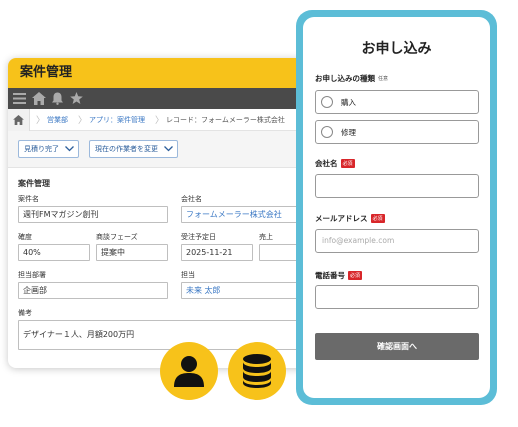 The width and height of the screenshot is (518, 427). I want to click on user-circle, so click(189, 371).